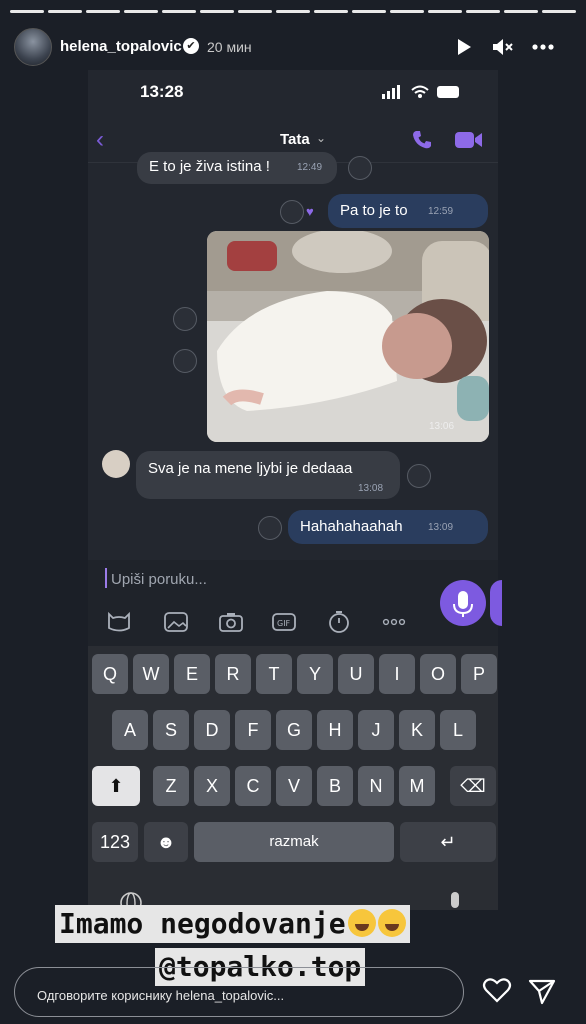  I want to click on chevron-down-icon: ⌄, so click(321, 138).